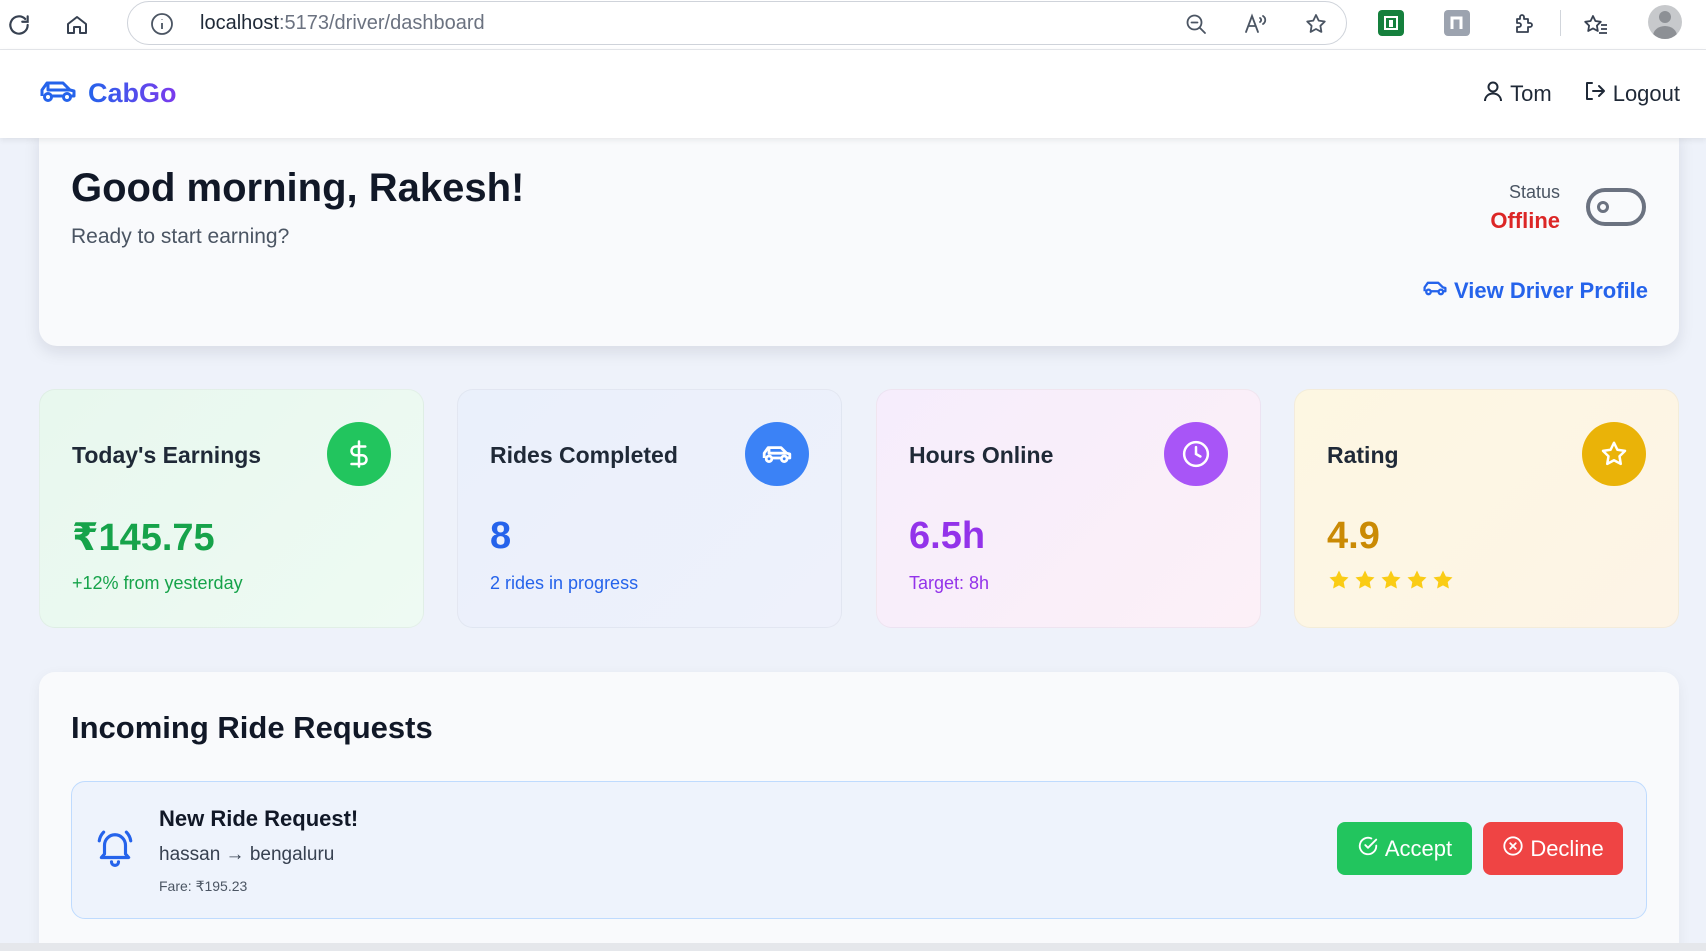 The height and width of the screenshot is (951, 1706). What do you see at coordinates (947, 536) in the screenshot?
I see `hours-value: 6.5h` at bounding box center [947, 536].